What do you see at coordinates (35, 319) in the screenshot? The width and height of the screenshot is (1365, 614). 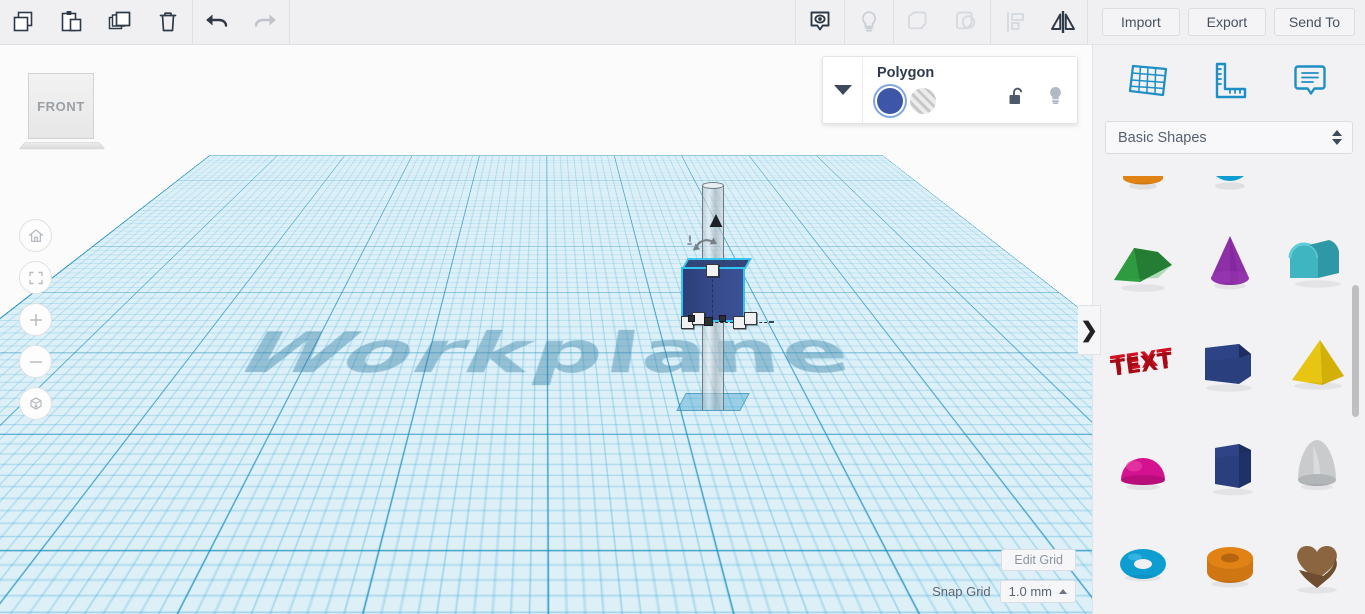 I see `zoom-in-button` at bounding box center [35, 319].